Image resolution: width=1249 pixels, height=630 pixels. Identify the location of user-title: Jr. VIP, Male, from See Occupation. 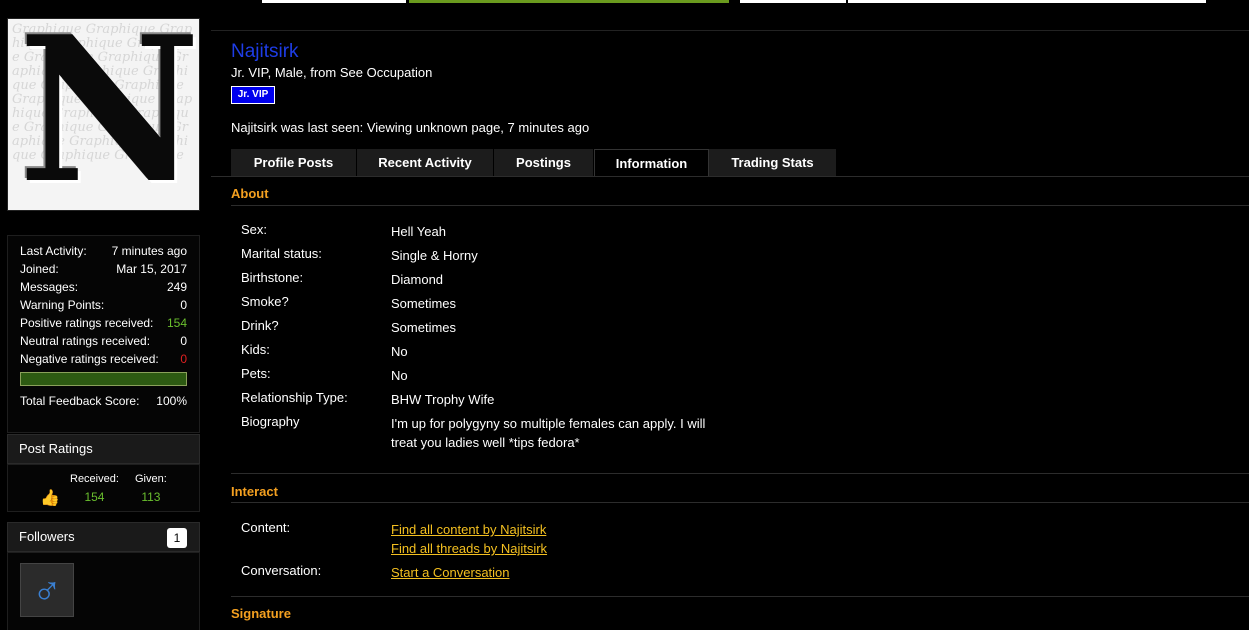
(332, 72).